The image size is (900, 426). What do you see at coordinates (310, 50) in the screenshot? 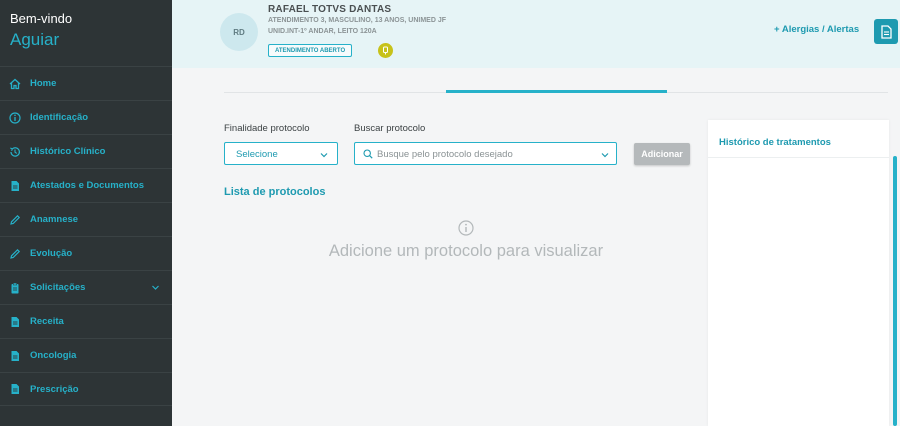
I see `status-badge: ATENDIMENTO ABERTO` at bounding box center [310, 50].